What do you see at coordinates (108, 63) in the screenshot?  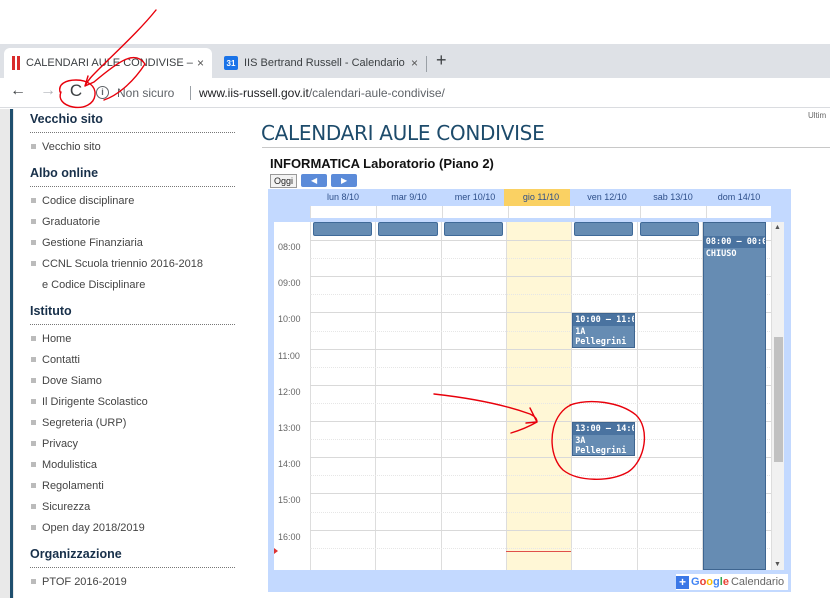 I see `tab-calendari-aule: CALENDARI AULE CONDIVISE – I ×` at bounding box center [108, 63].